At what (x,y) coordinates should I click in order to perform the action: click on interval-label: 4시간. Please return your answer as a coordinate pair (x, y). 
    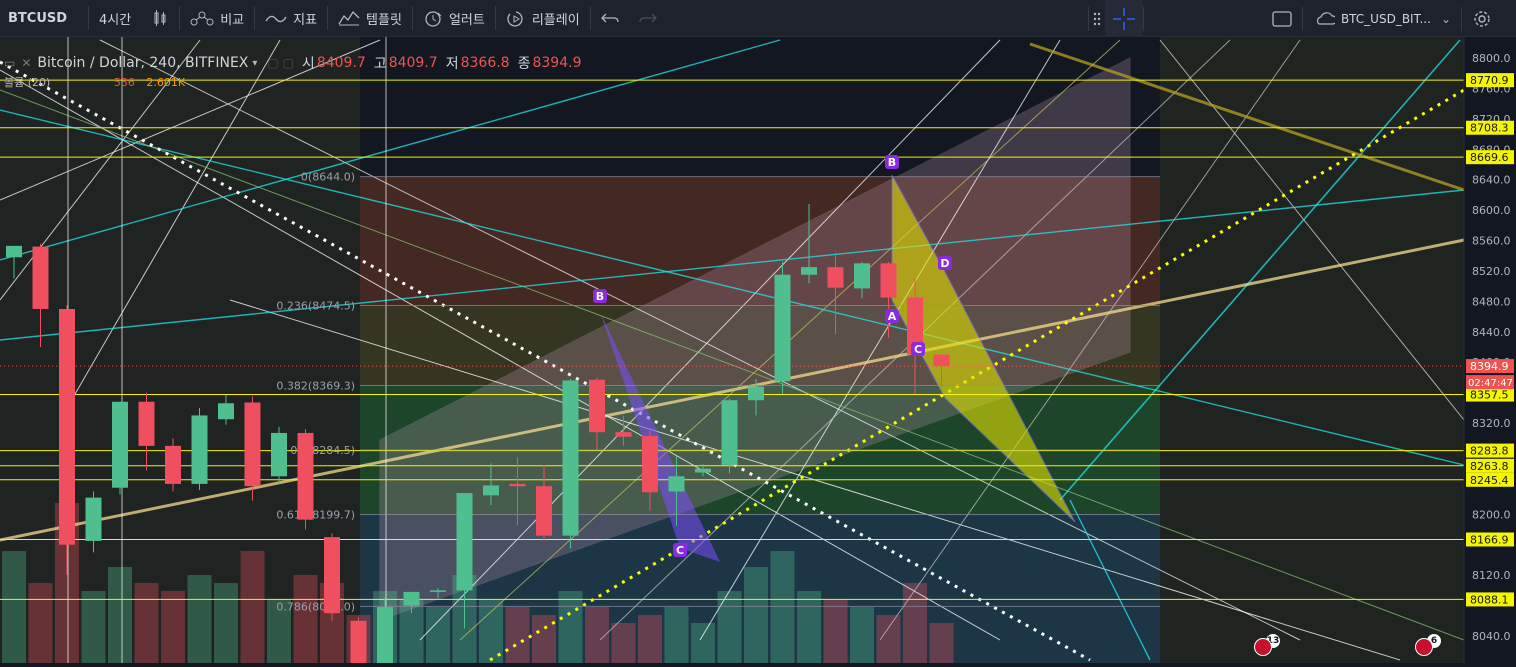
    Looking at the image, I should click on (115, 20).